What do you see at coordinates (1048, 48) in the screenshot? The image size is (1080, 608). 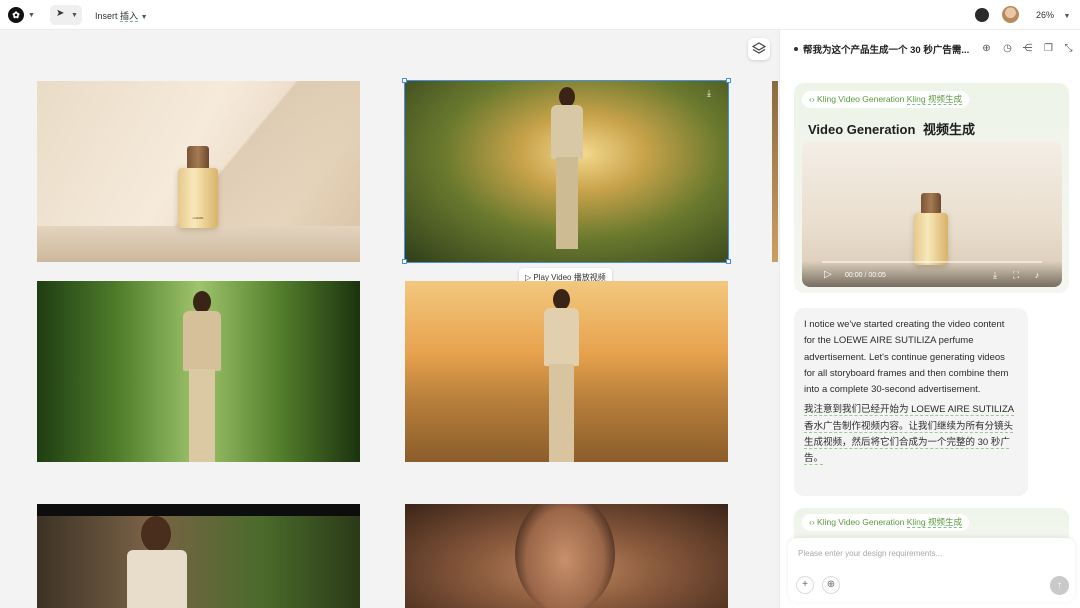 I see `copy-icon: ❐` at bounding box center [1048, 48].